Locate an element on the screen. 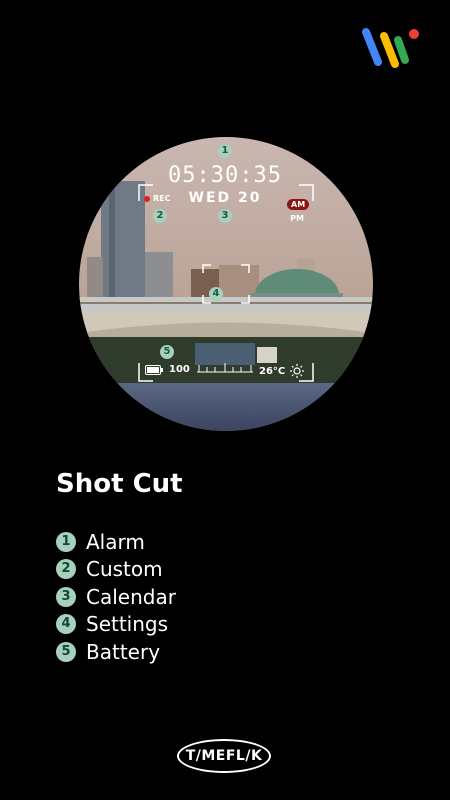  shortcut-item-alarm: 1 Alarm is located at coordinates (116, 542).